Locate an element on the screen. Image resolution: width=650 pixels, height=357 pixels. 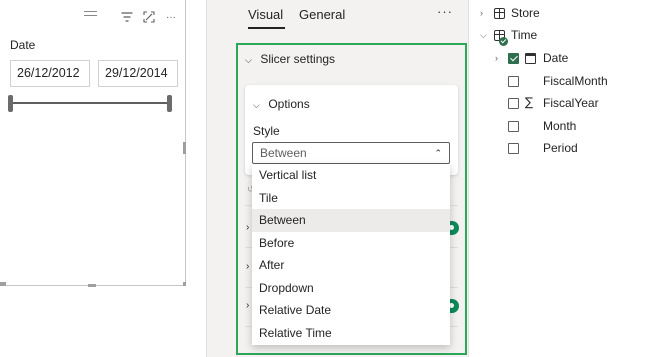
focus-mode-icon is located at coordinates (149, 17).